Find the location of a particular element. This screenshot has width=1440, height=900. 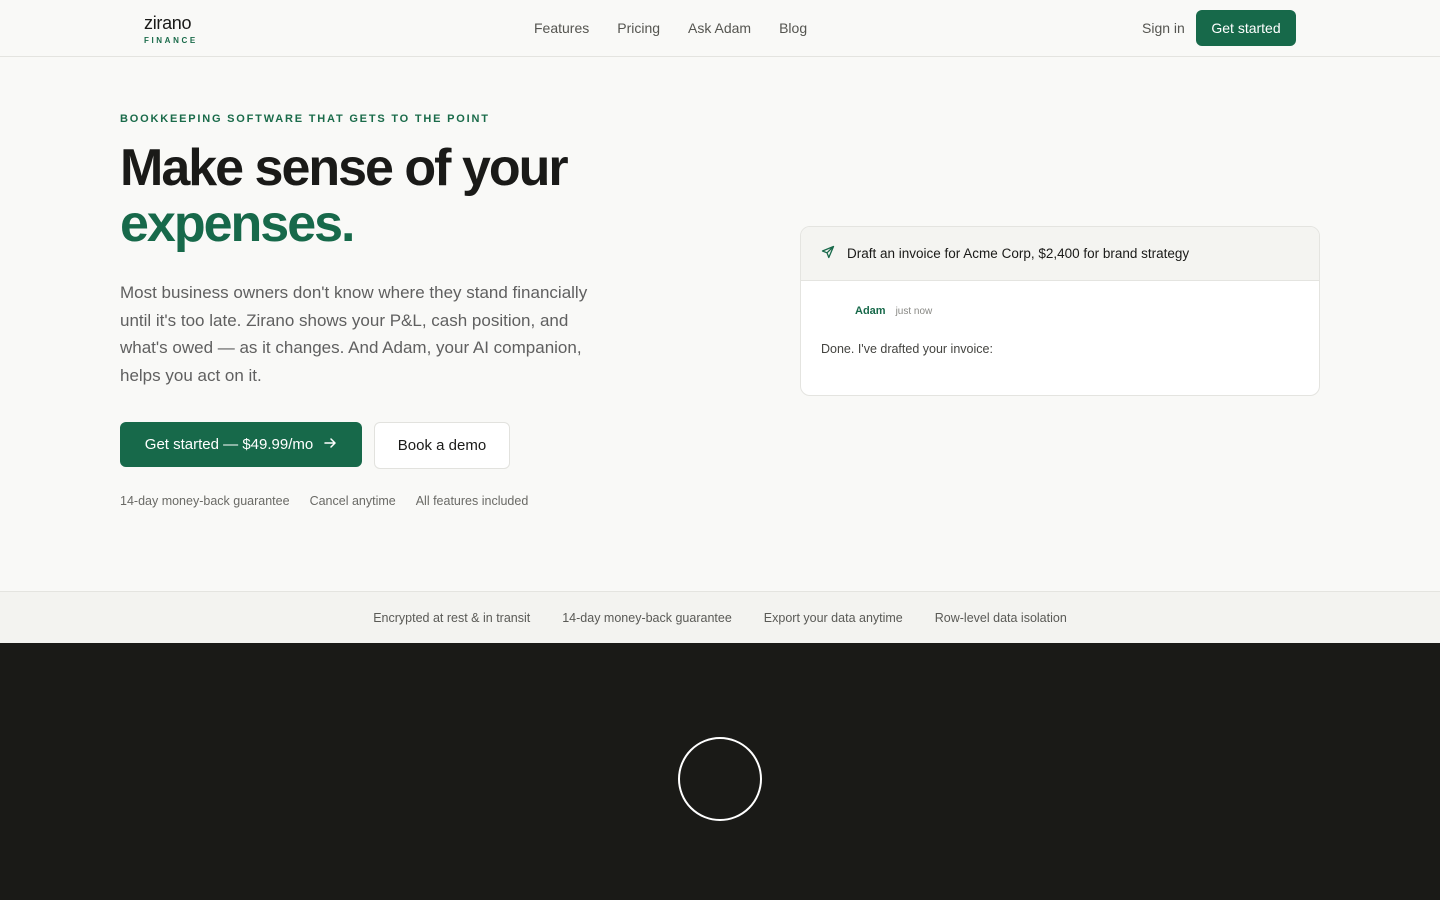

perk-item: 14-day money-back guarantee is located at coordinates (205, 501).